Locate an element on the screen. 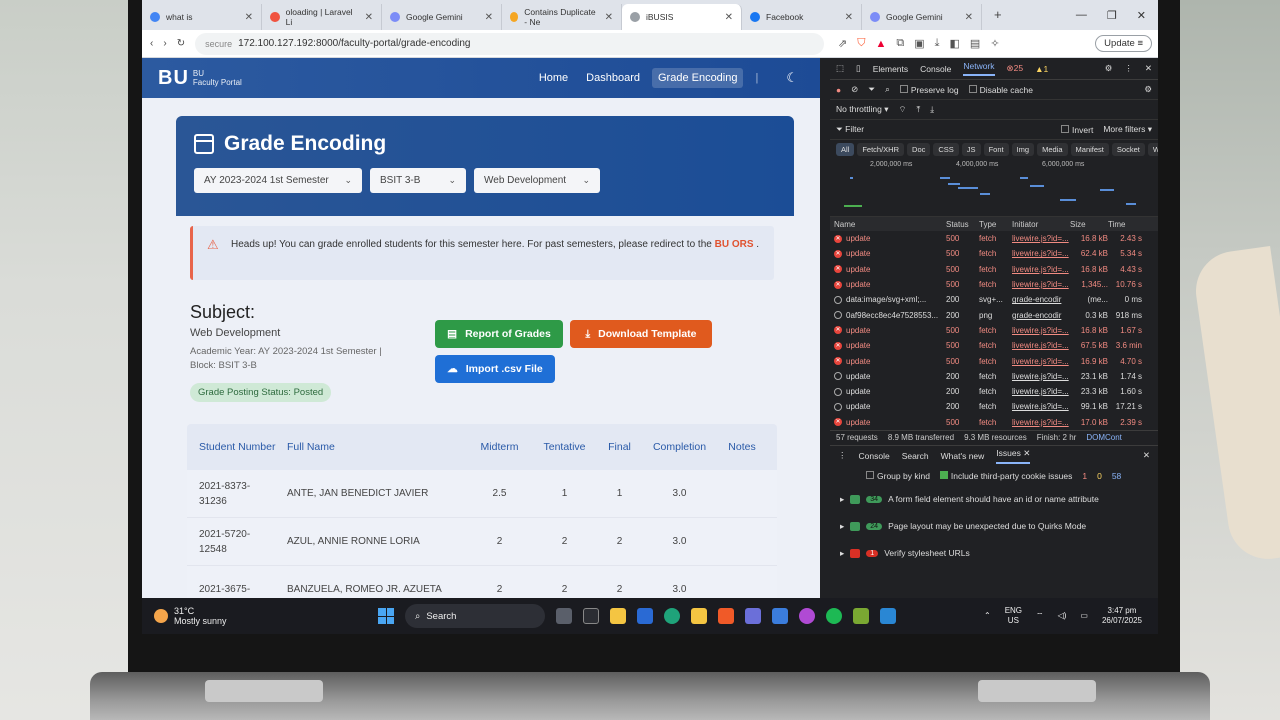 The width and height of the screenshot is (1280, 720). logo: BU is located at coordinates (173, 78).